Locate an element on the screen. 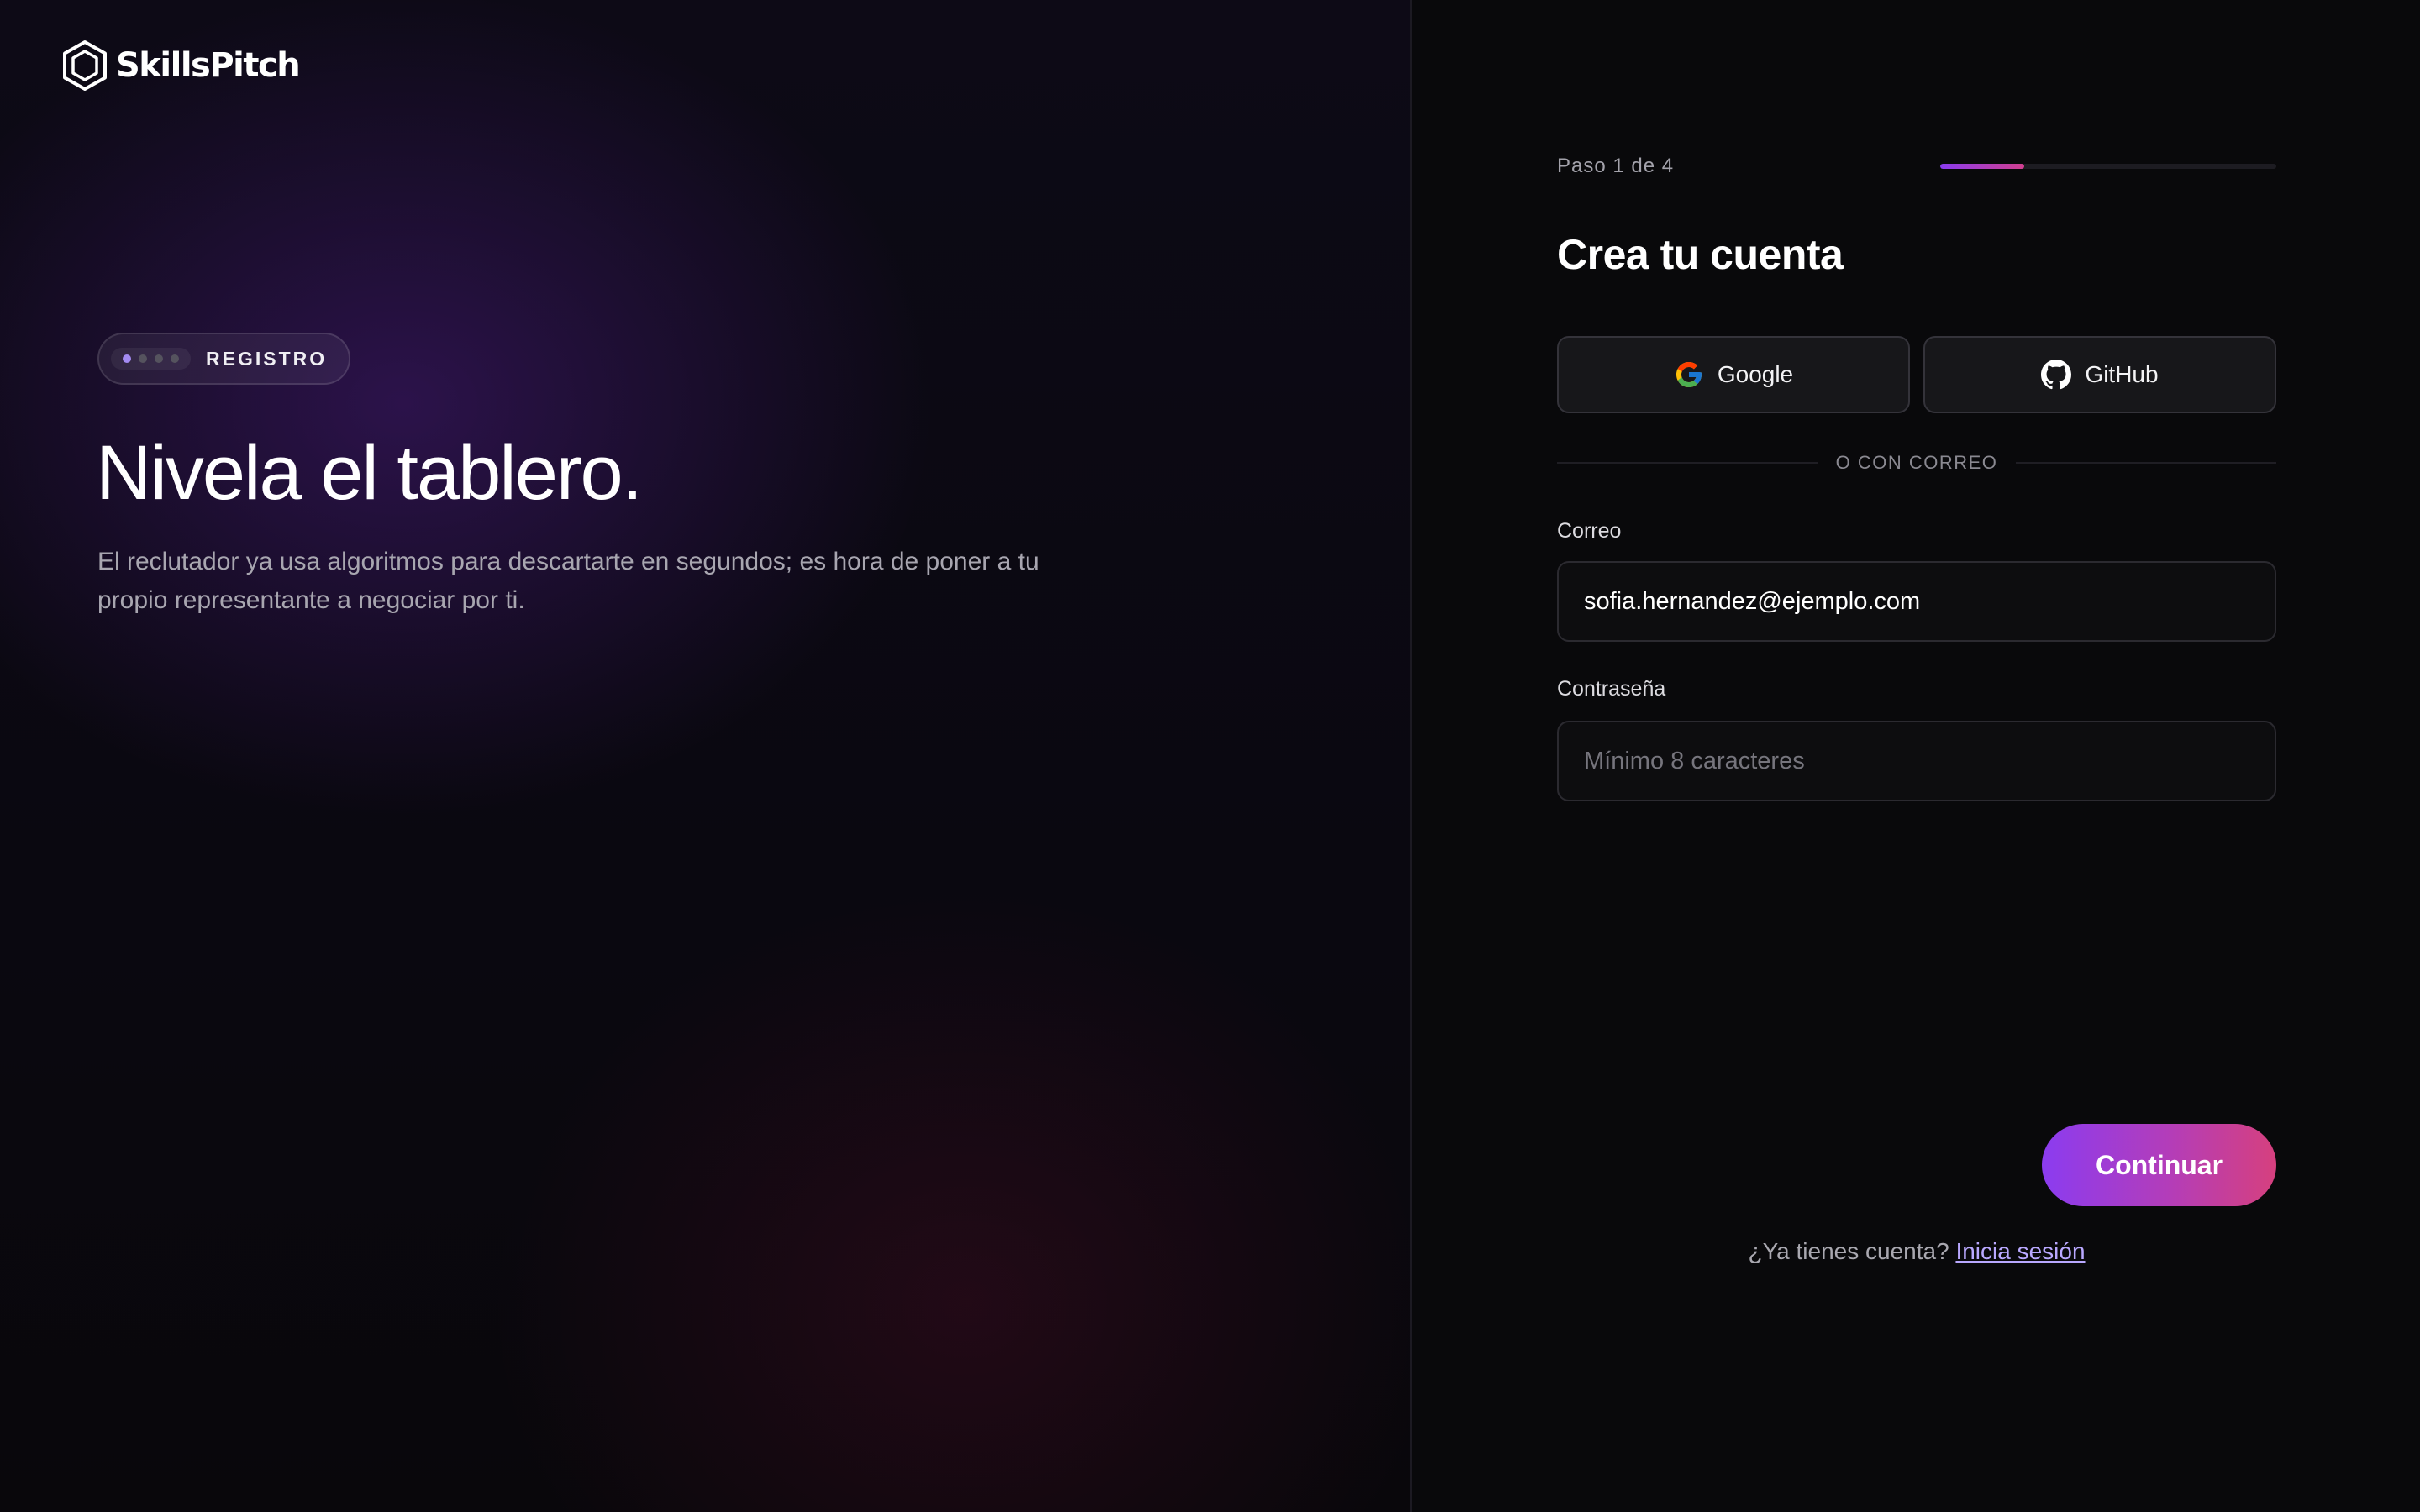  step-progress-fill is located at coordinates (1982, 166).